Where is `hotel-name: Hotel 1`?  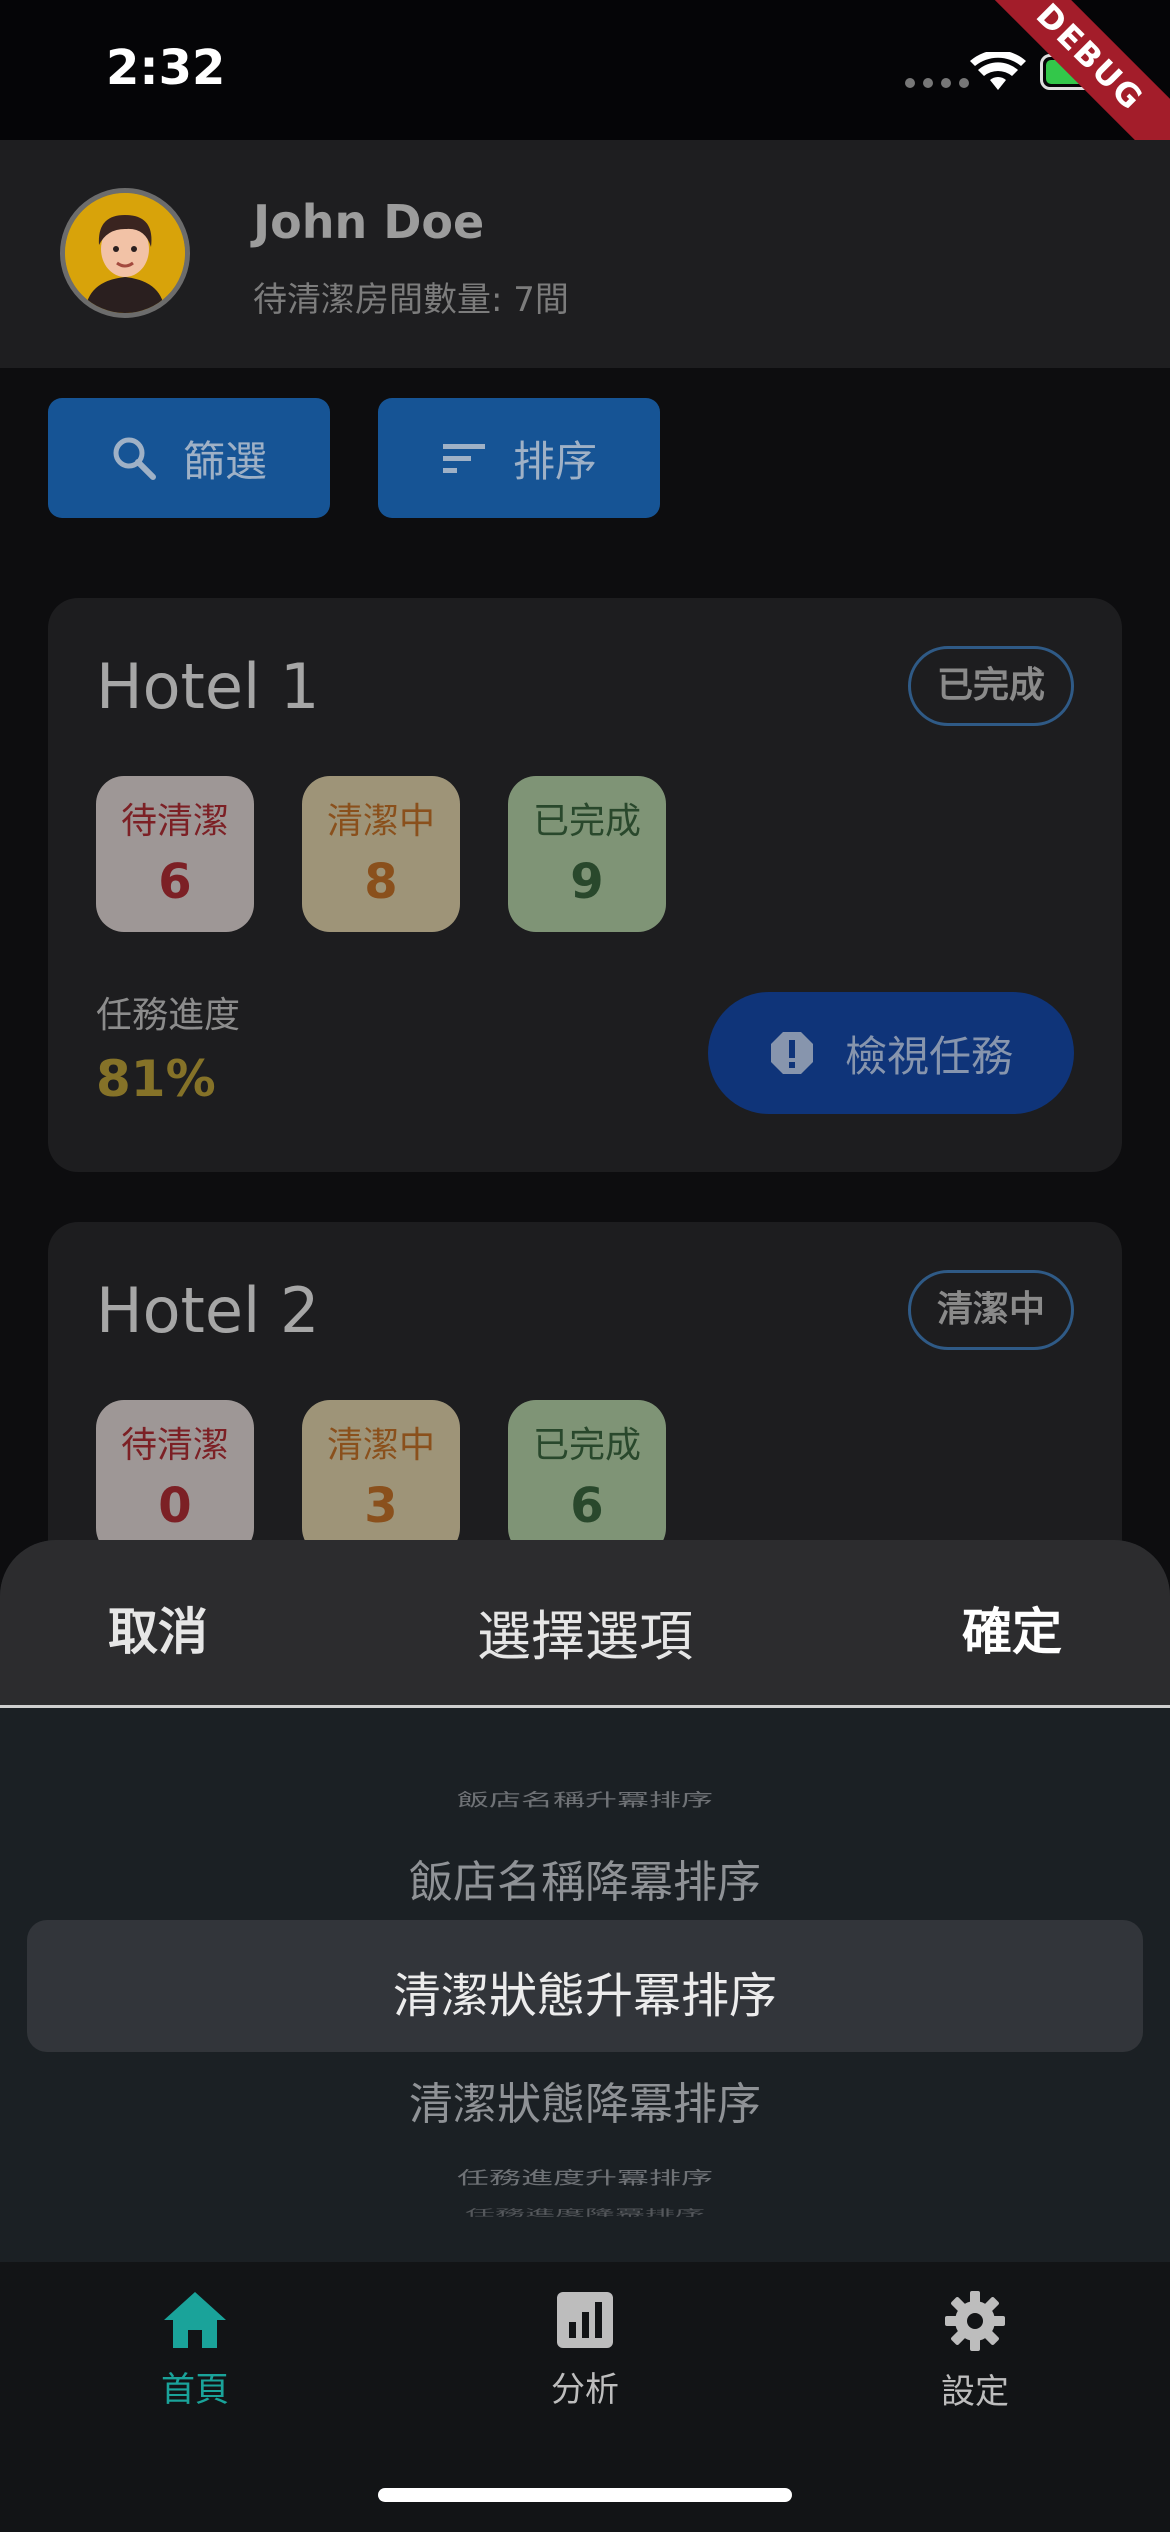
hotel-name: Hotel 1 is located at coordinates (208, 686).